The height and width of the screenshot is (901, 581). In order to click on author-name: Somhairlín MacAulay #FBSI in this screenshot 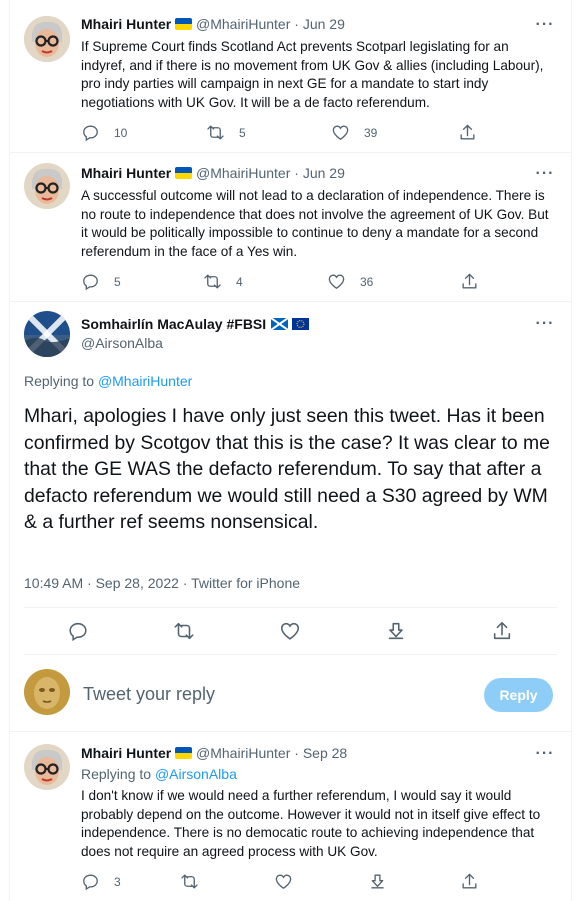, I will do `click(173, 324)`.